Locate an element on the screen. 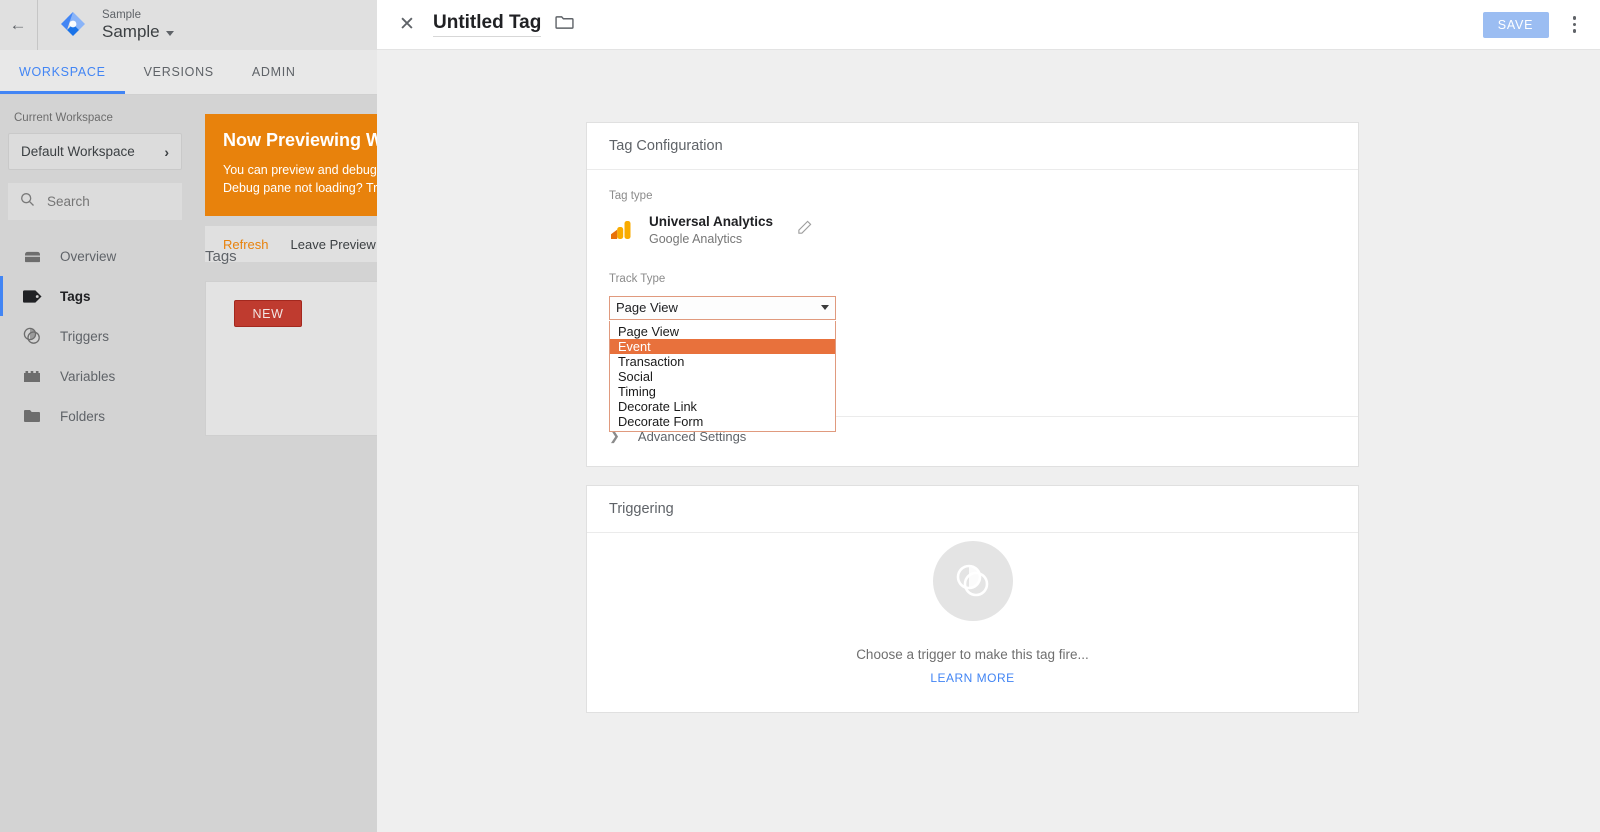  search-placeholder: Search is located at coordinates (68, 201).